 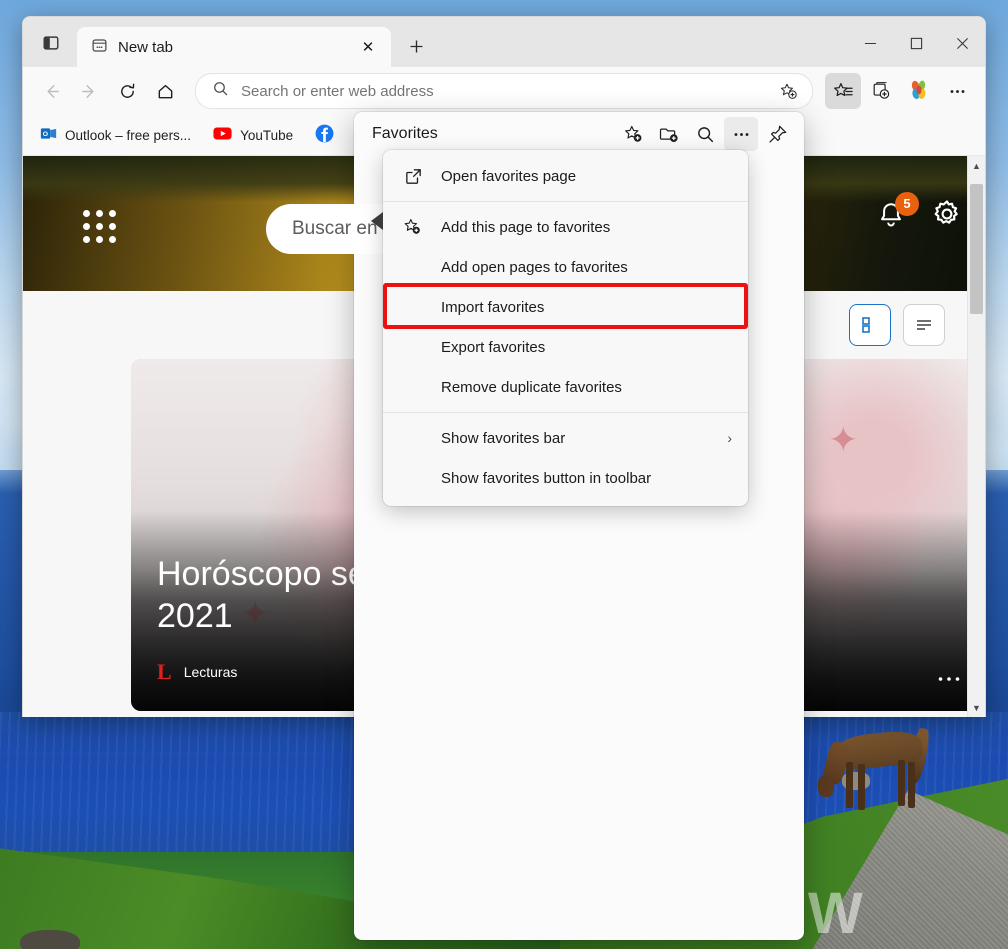 I want to click on favorites-star-list-icon, so click(x=843, y=91).